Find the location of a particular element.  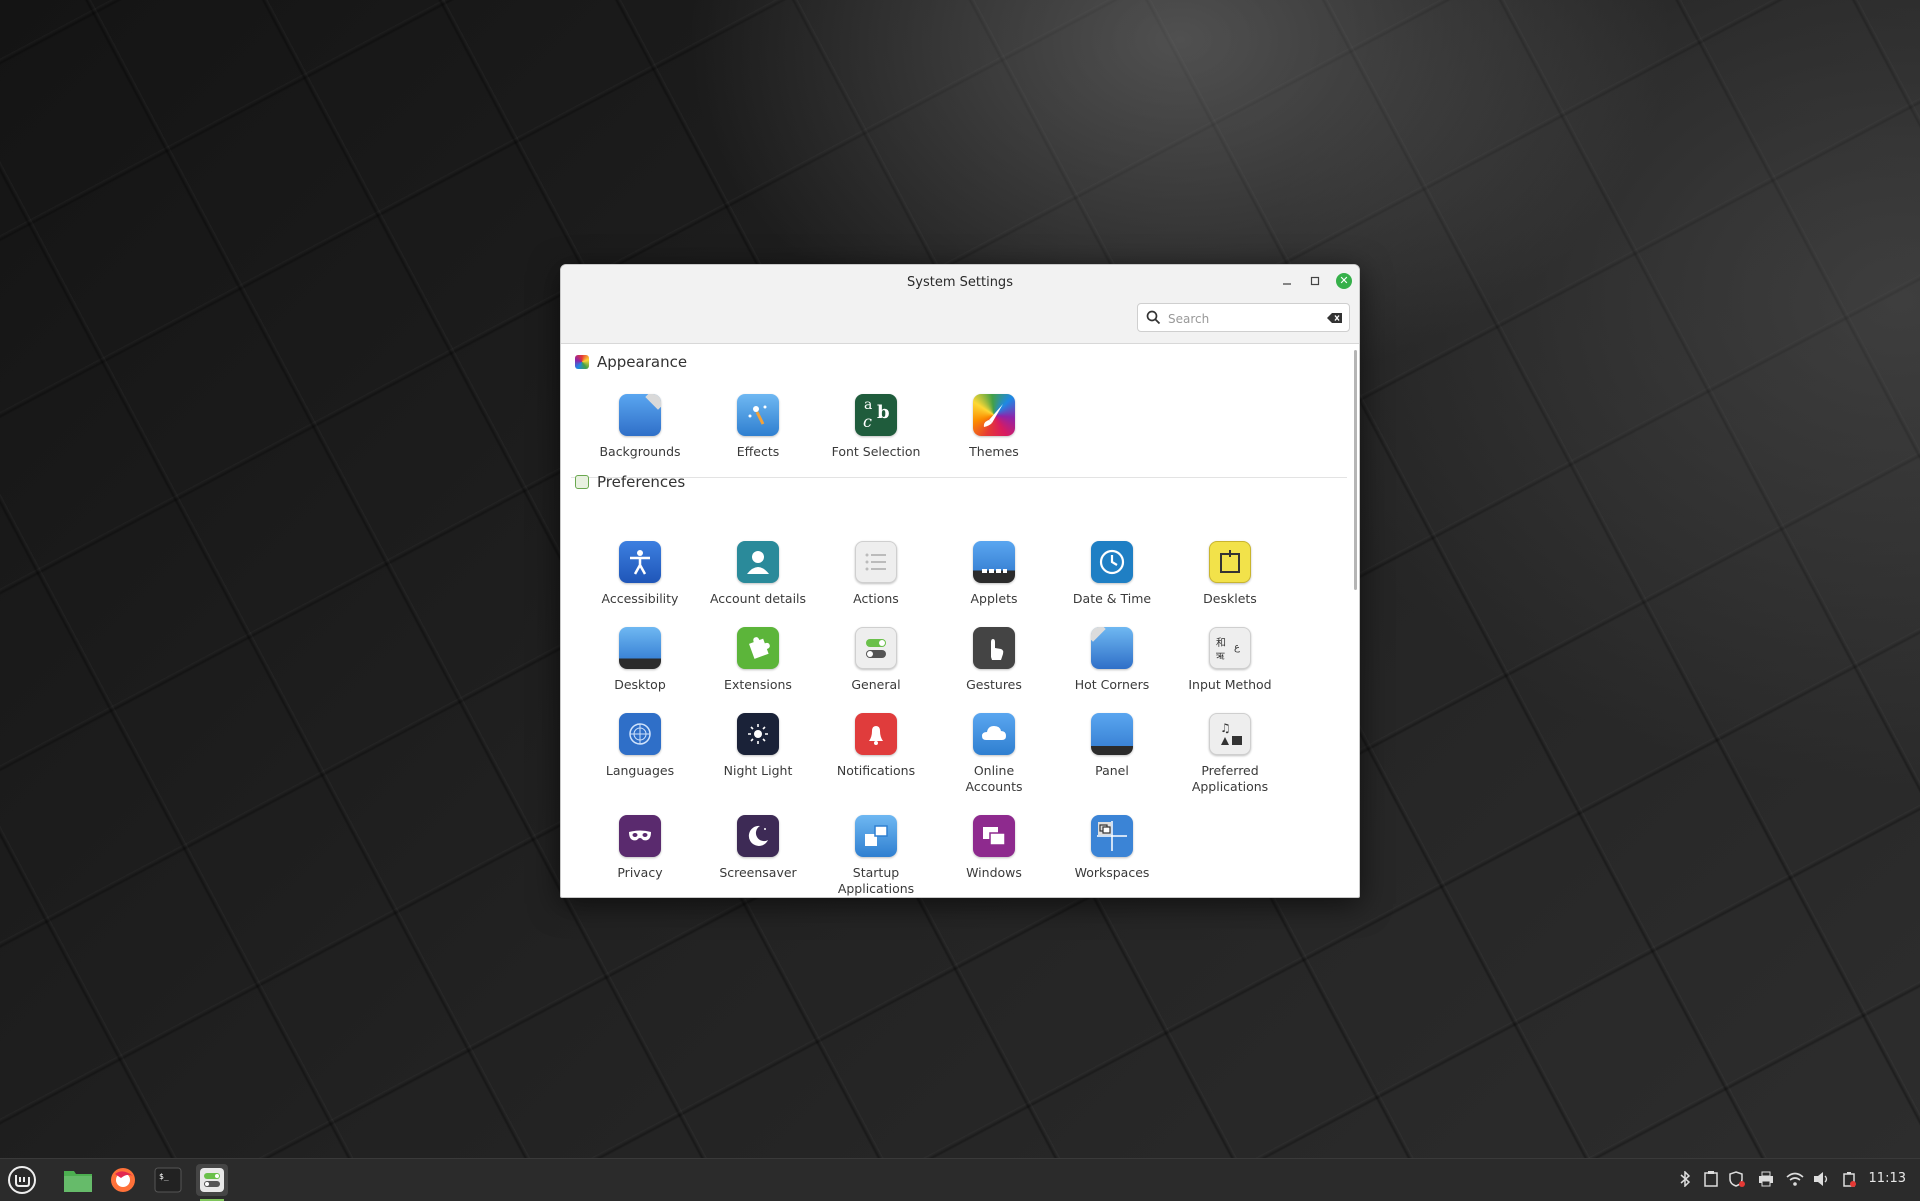

setting-gestures: Gestures is located at coordinates (994, 660).